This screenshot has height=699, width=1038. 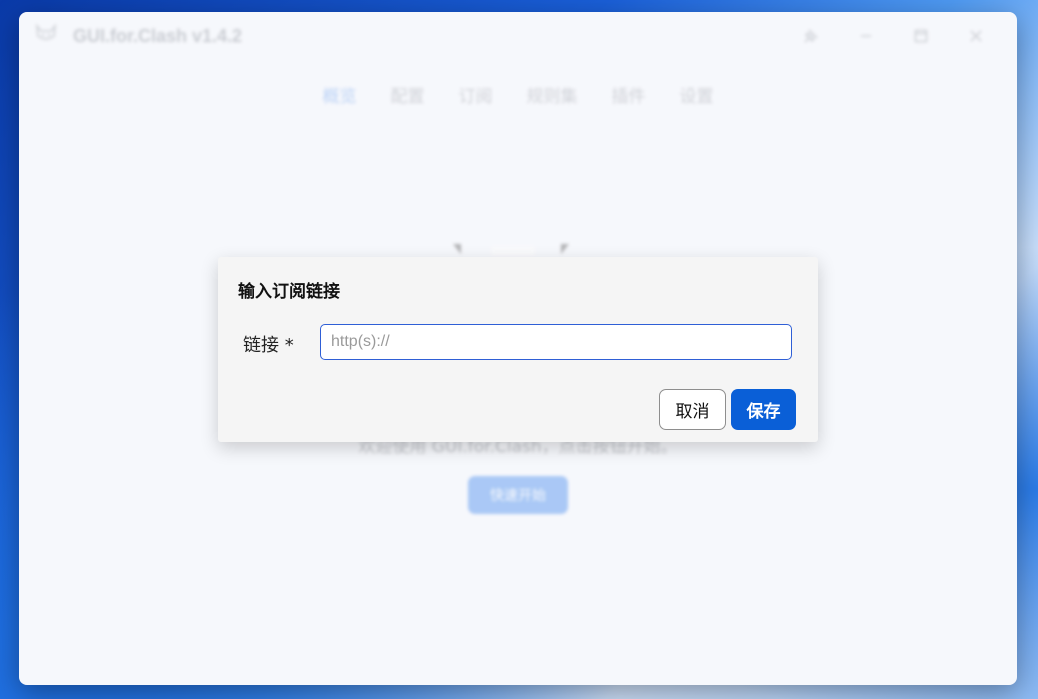 I want to click on dialog-title: 输入订阅链接, so click(x=289, y=292).